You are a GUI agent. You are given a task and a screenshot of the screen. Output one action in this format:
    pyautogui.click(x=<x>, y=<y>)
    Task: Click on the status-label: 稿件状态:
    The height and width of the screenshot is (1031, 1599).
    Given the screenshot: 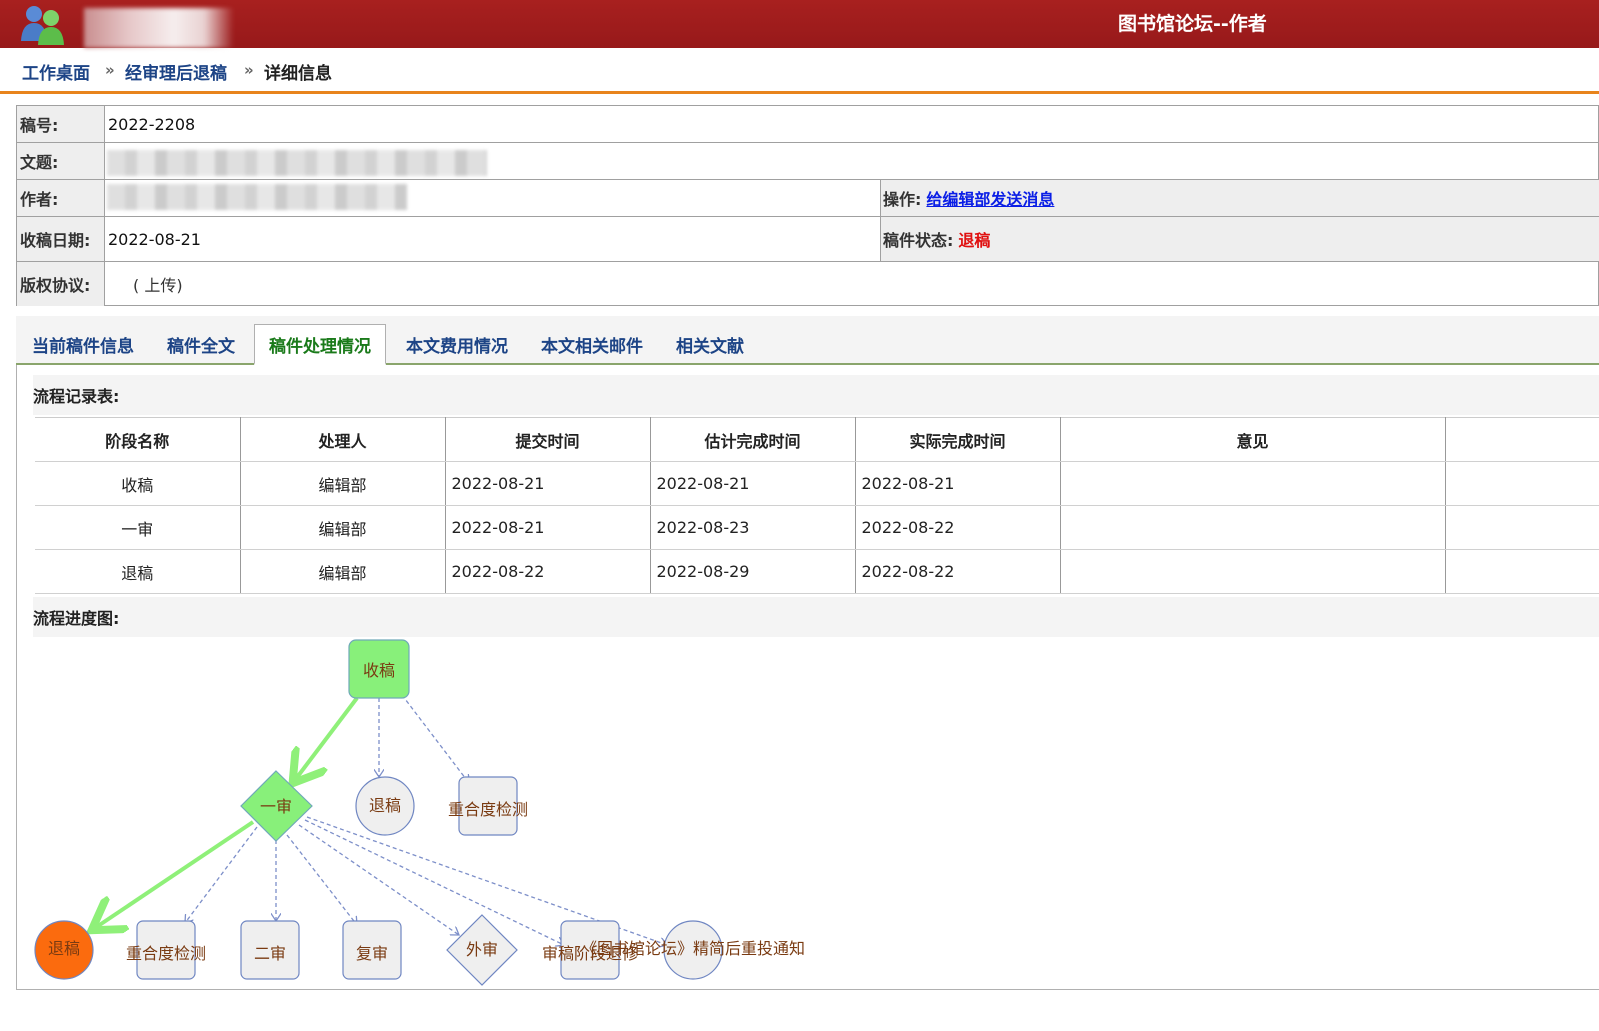 What is the action you would take?
    pyautogui.click(x=918, y=240)
    